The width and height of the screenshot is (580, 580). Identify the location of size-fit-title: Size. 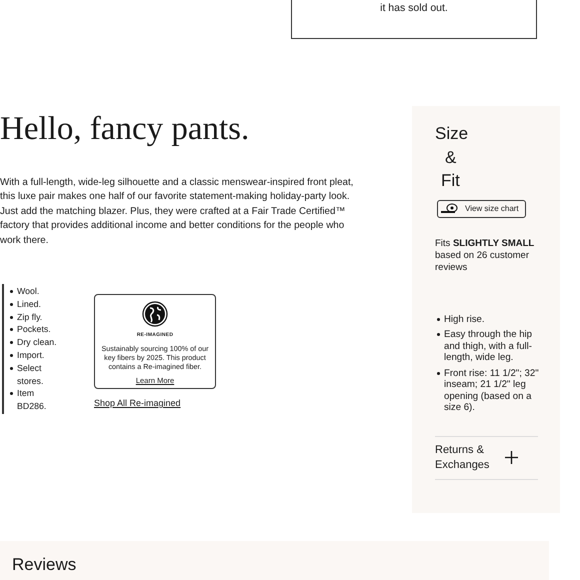
(452, 134).